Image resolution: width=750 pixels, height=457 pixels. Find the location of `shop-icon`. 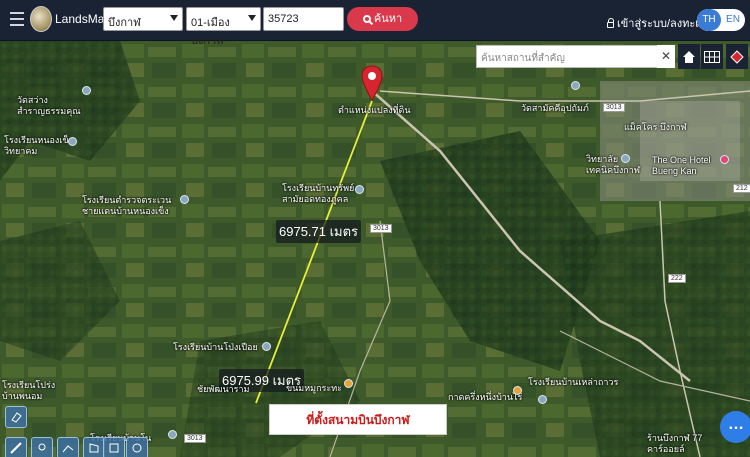

shop-icon is located at coordinates (517, 390).